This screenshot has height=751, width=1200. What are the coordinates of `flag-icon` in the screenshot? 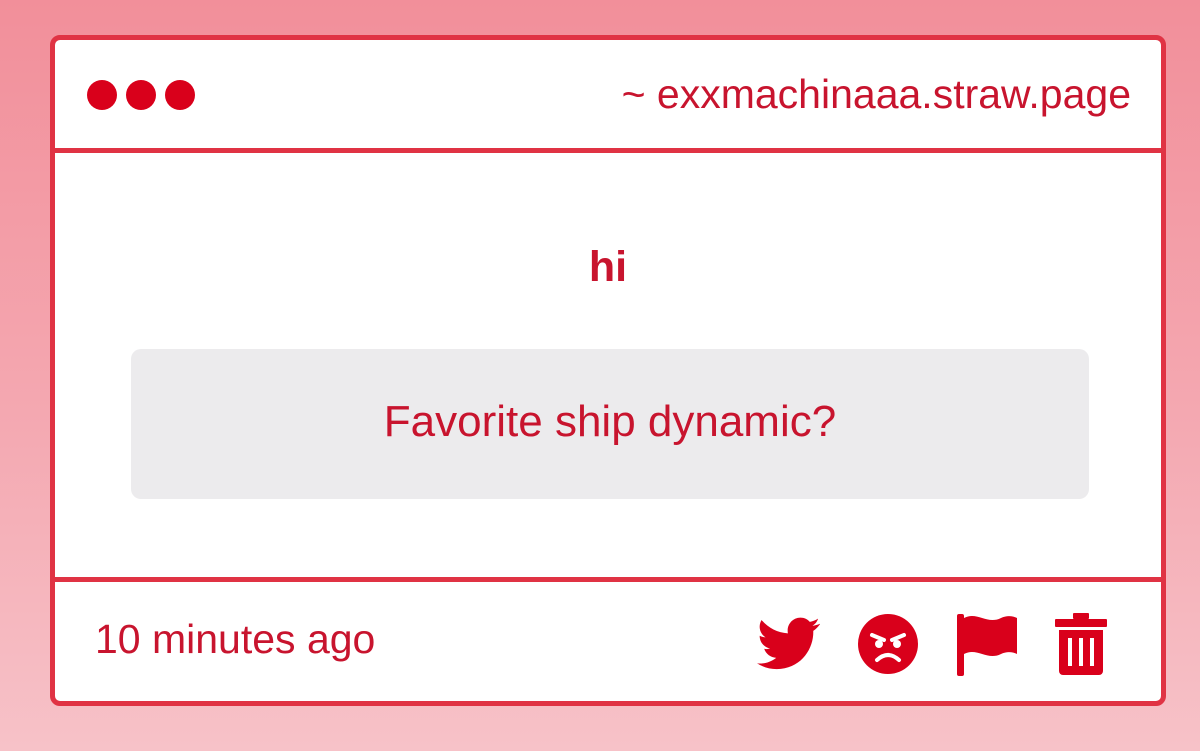 It's located at (987, 645).